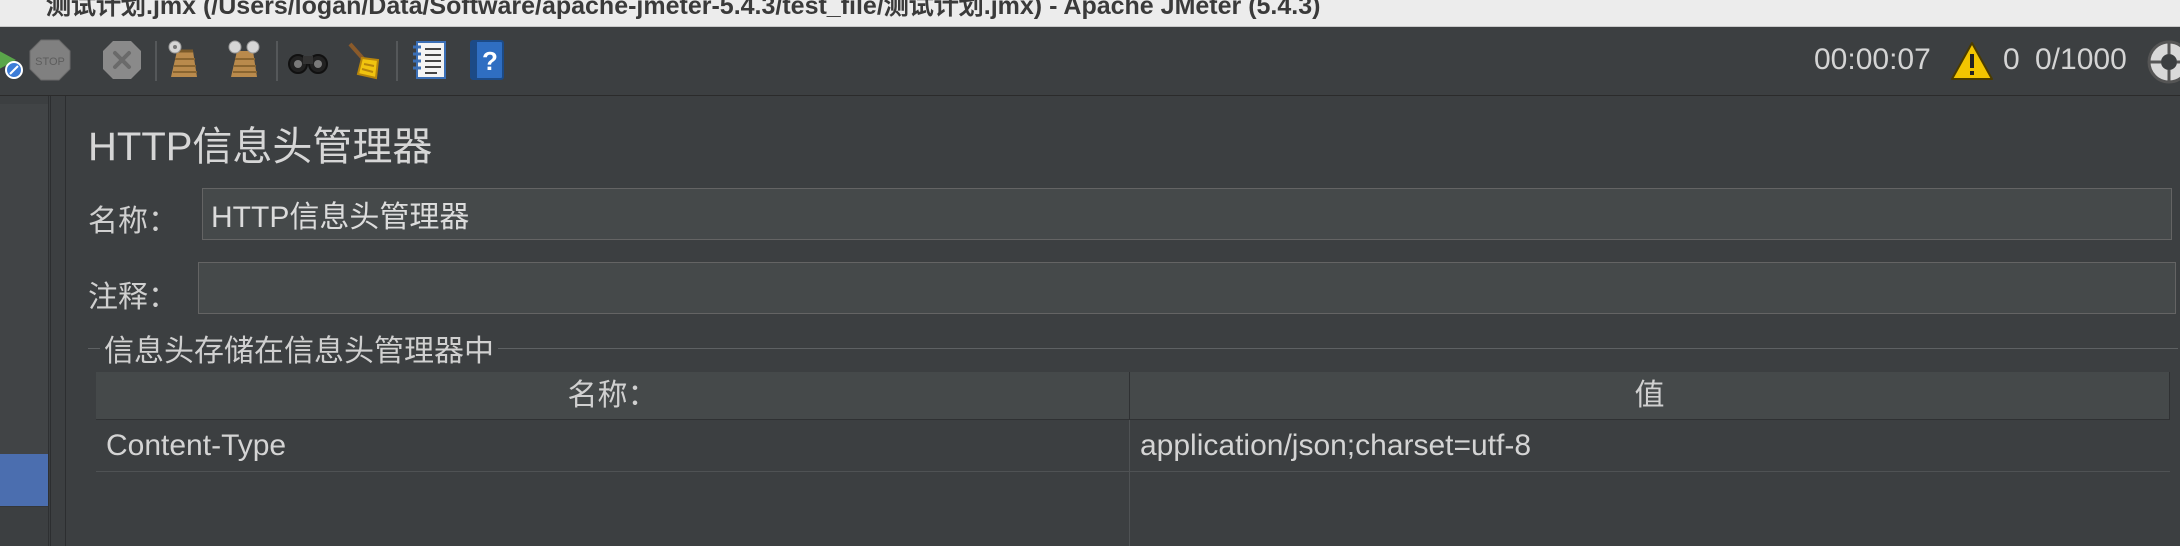  Describe the element at coordinates (364, 60) in the screenshot. I see `reset-search-icon` at that location.